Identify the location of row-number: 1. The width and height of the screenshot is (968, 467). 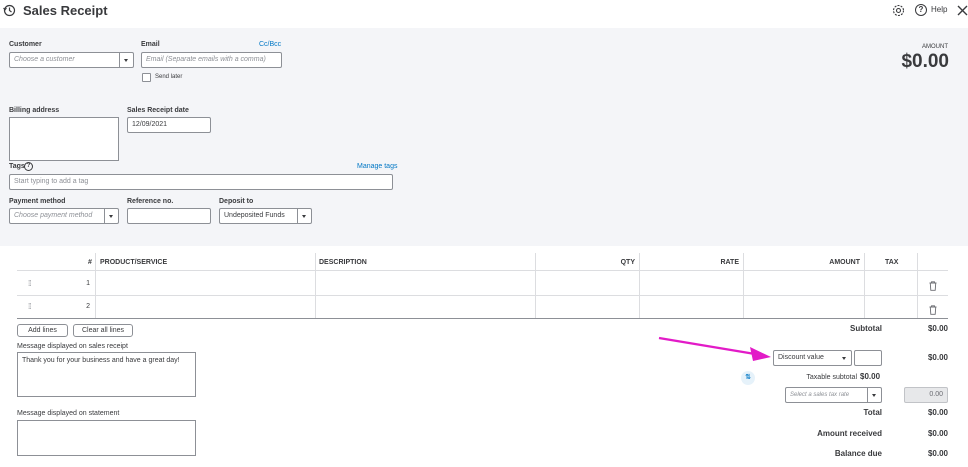
(88, 283).